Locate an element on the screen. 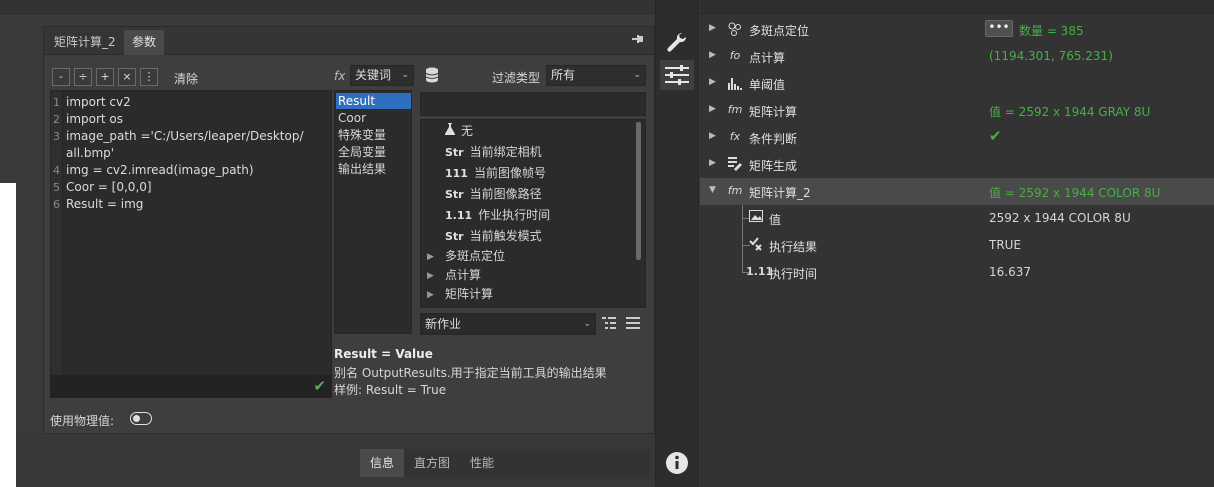 This screenshot has width=1214, height=487. line-number: 1 is located at coordinates (56, 102).